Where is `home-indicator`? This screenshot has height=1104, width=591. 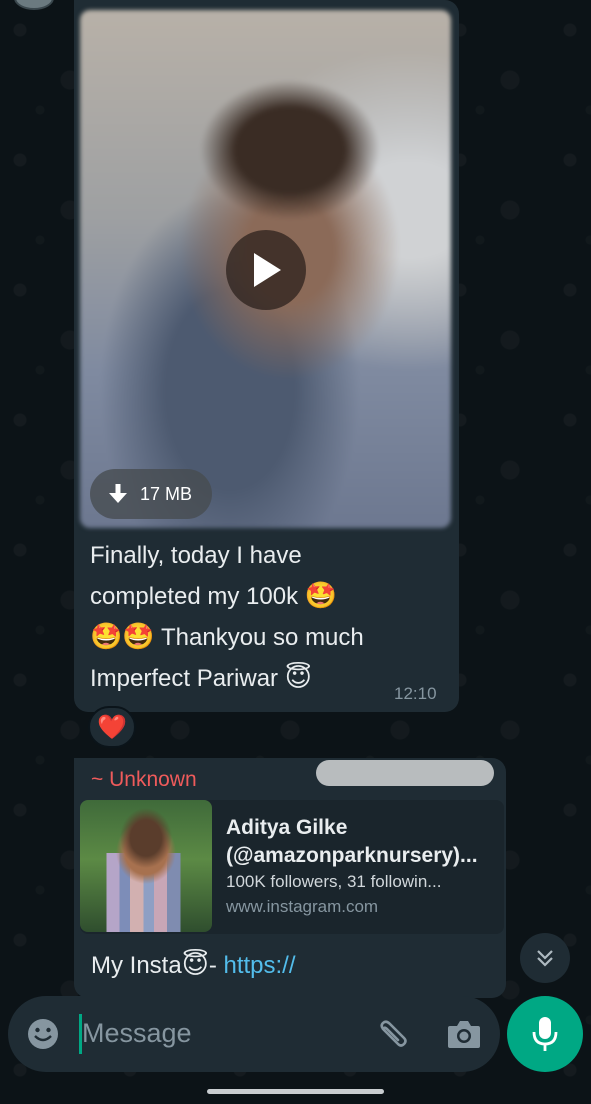 home-indicator is located at coordinates (295, 1091).